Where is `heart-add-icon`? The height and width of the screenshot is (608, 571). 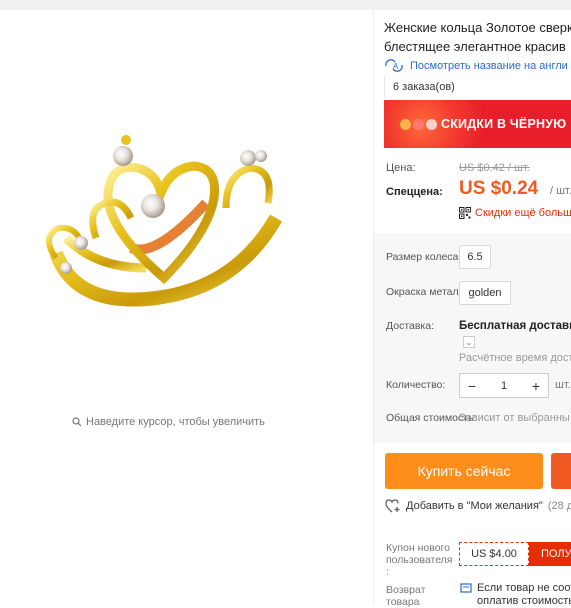 heart-add-icon is located at coordinates (392, 506).